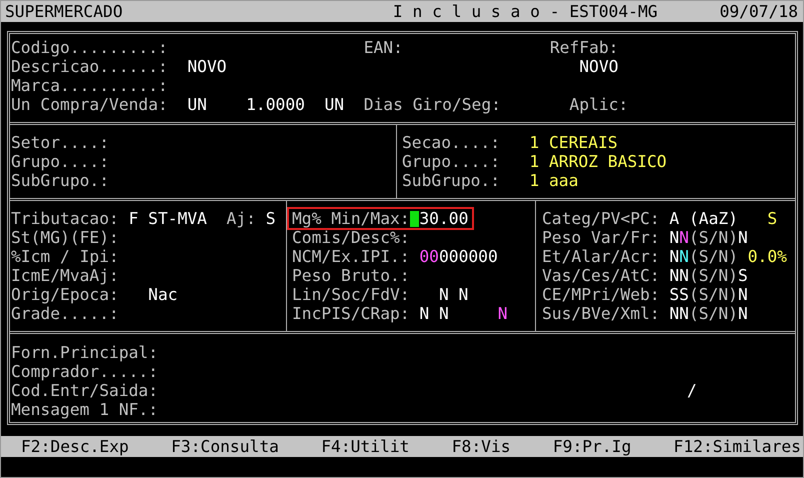 The image size is (804, 478). I want to click on field-value: 1 CEREAIS, so click(573, 142).